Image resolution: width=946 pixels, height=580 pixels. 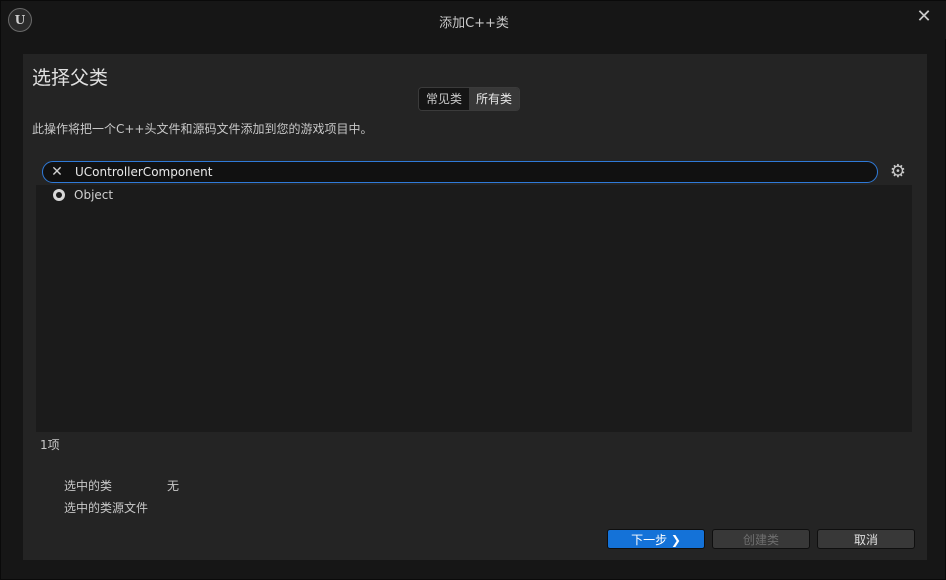 I want to click on create-class-button: 创建类, so click(x=761, y=539).